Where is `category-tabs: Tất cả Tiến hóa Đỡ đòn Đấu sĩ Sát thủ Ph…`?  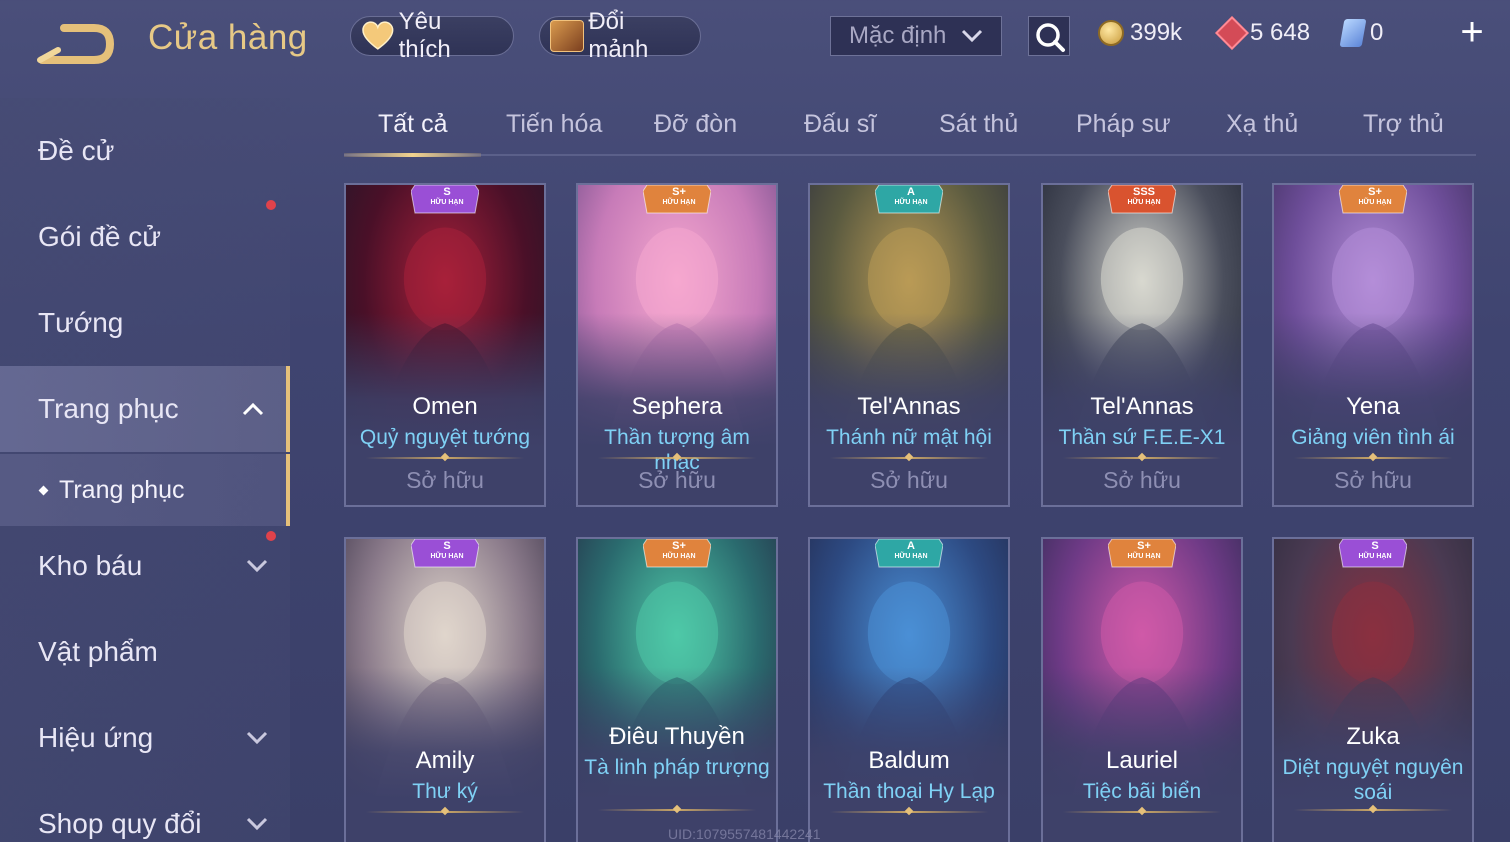
category-tabs: Tất cả Tiến hóa Đỡ đòn Đấu sĩ Sát thủ Ph… is located at coordinates (910, 128).